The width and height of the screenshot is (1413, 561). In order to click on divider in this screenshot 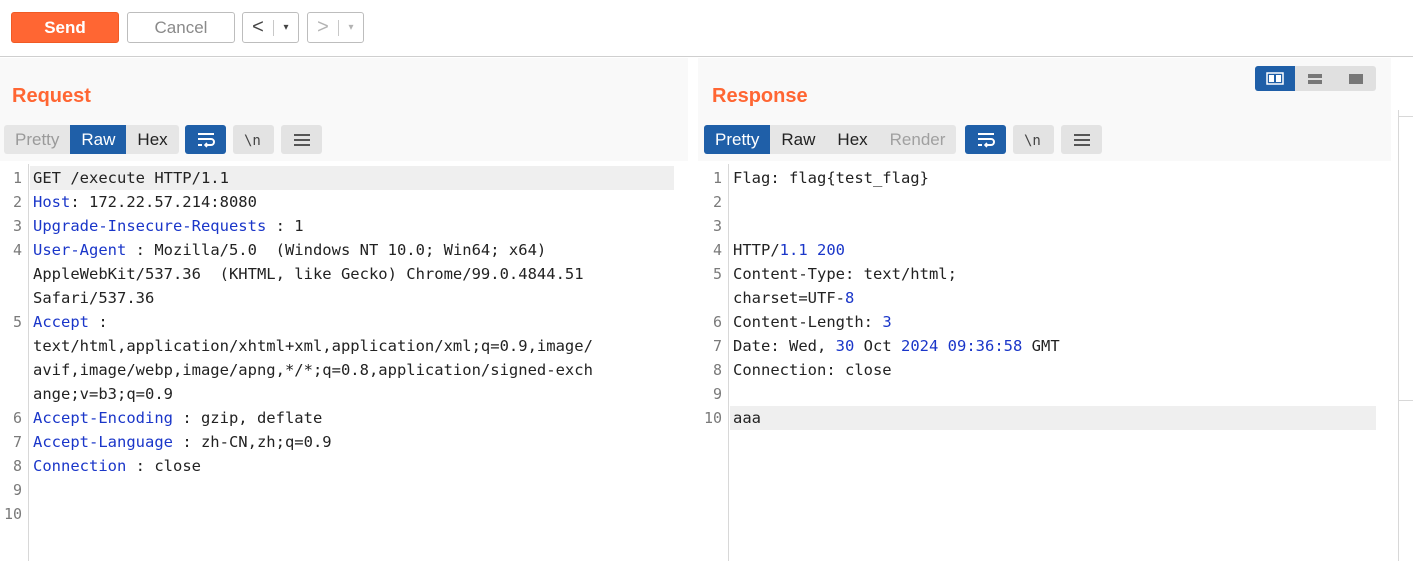, I will do `click(1406, 400)`.